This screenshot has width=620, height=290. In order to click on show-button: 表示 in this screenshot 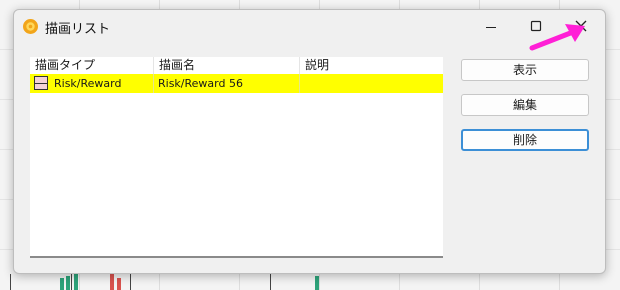, I will do `click(525, 70)`.